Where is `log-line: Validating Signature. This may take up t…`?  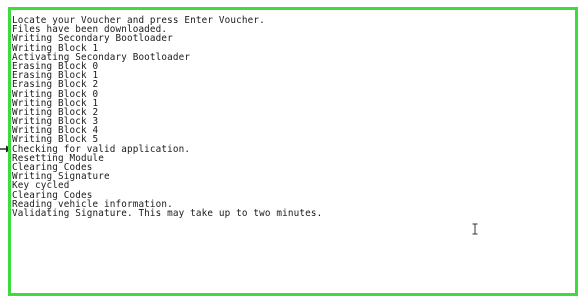
log-line: Validating Signature. This may take up t… is located at coordinates (167, 213).